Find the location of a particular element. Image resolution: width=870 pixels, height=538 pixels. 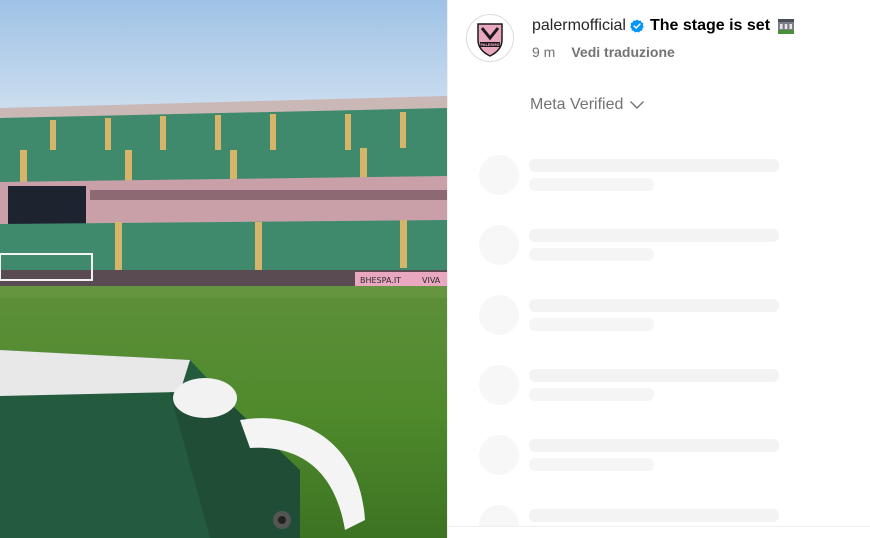

avatar: PALERMO is located at coordinates (490, 38).